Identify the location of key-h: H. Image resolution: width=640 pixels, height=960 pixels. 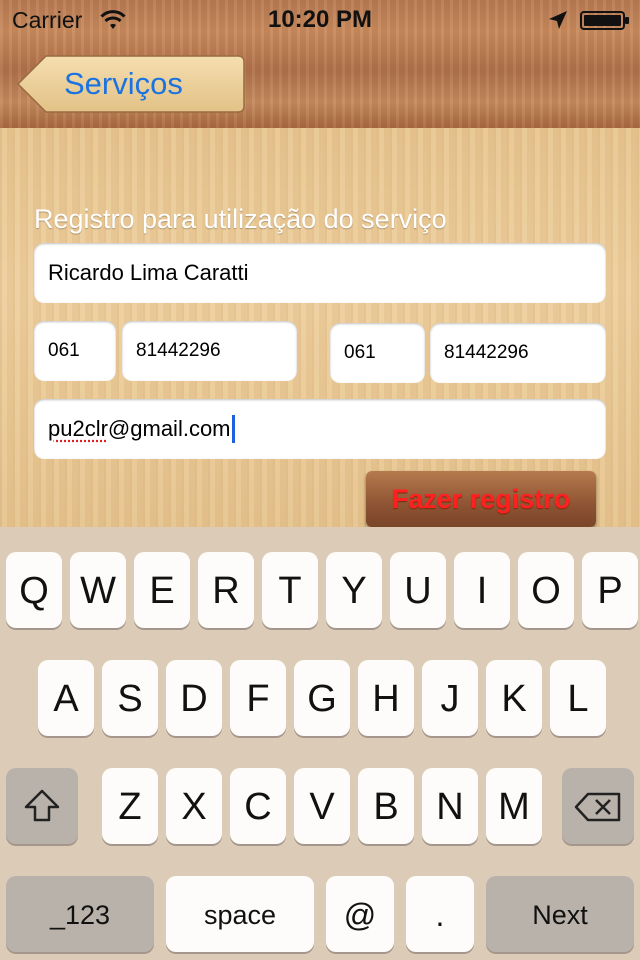
(386, 698).